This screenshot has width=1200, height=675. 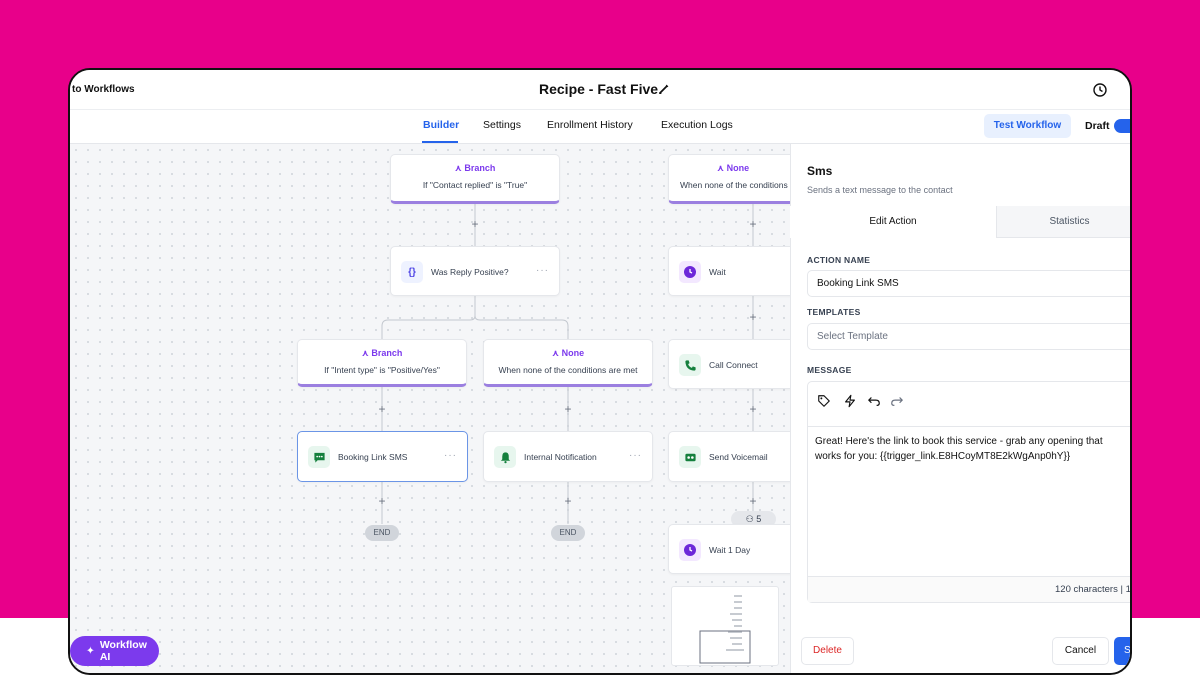 I want to click on lightning-icon, so click(x=850, y=401).